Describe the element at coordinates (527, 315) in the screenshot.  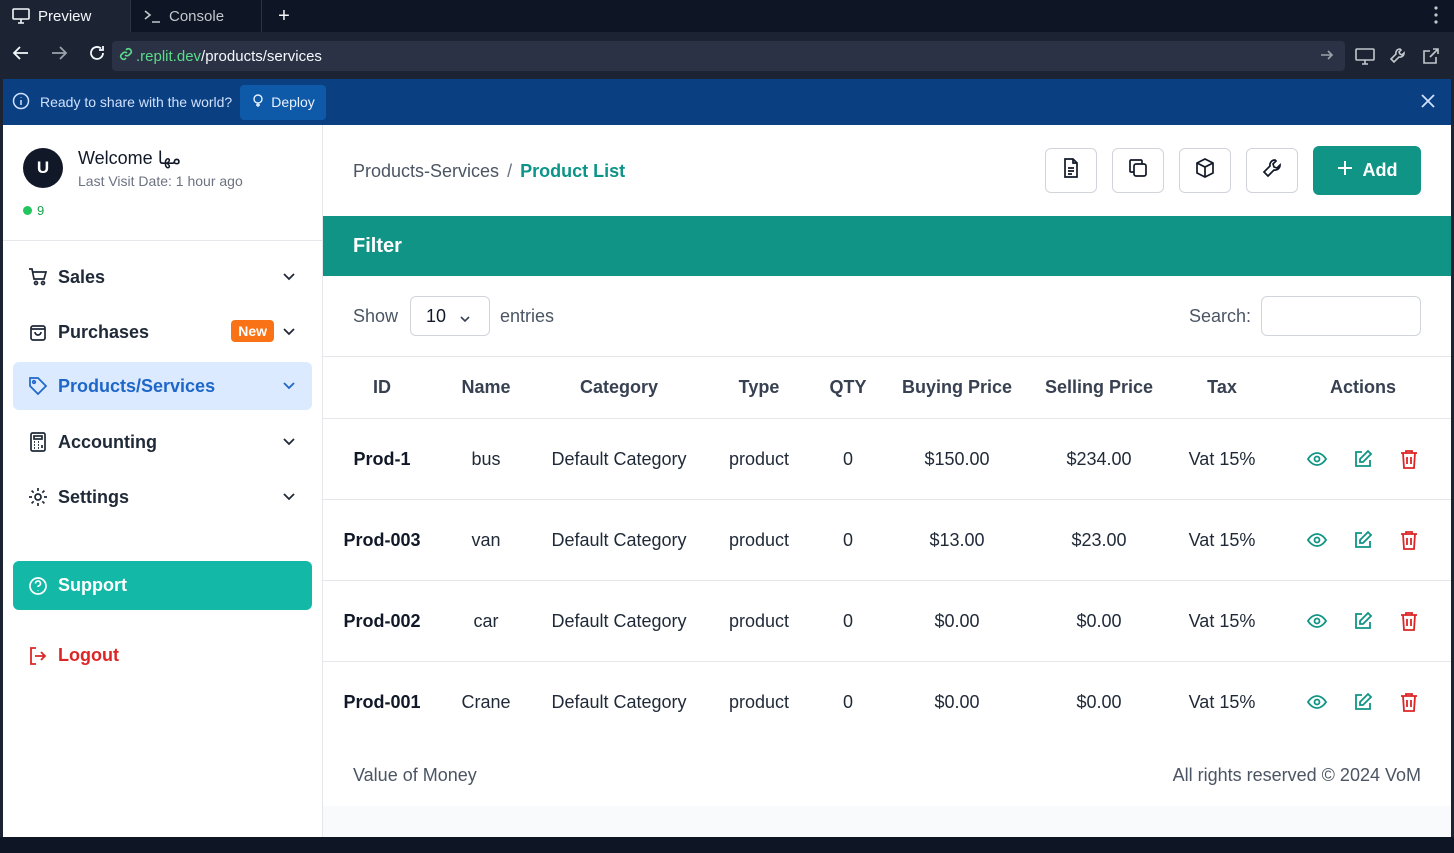
I see `entries-label: entries` at that location.